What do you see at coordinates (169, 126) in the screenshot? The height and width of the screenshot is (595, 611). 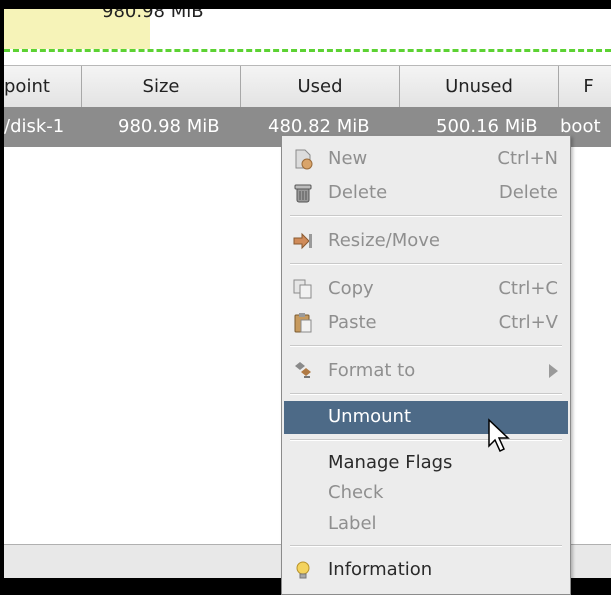 I see `cell-size: 980.98 MiB` at bounding box center [169, 126].